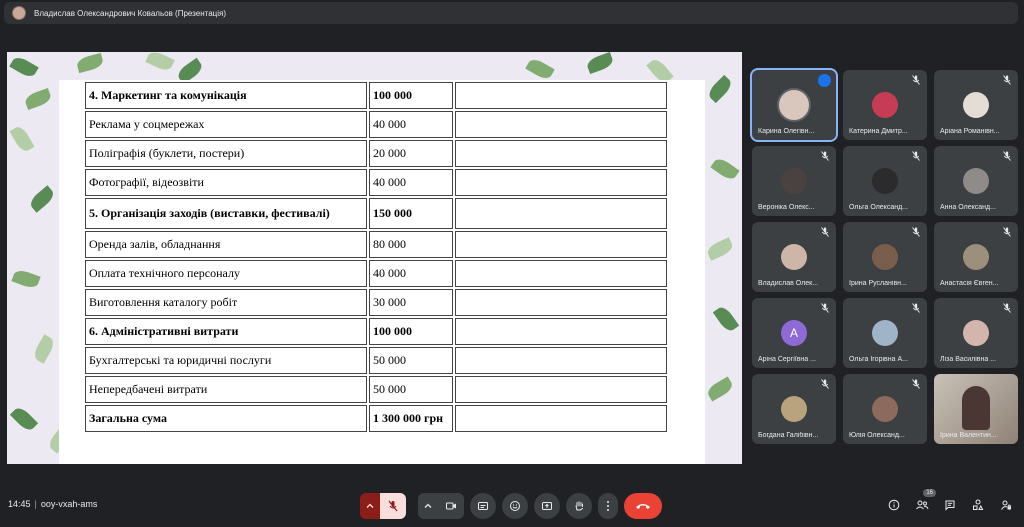 This screenshot has height=527, width=1024. I want to click on amount-cell: 1 300 000 грн, so click(411, 418).